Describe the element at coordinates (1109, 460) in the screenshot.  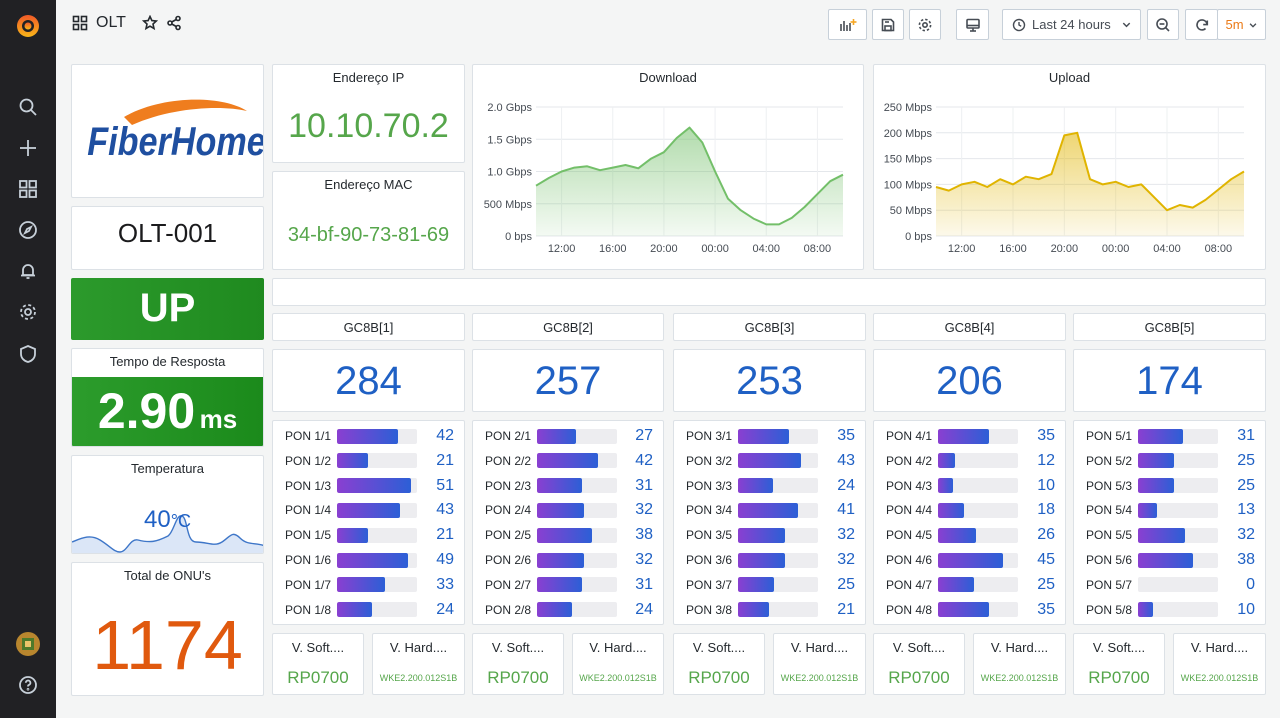
I see `pon-label: PON 5/2` at that location.